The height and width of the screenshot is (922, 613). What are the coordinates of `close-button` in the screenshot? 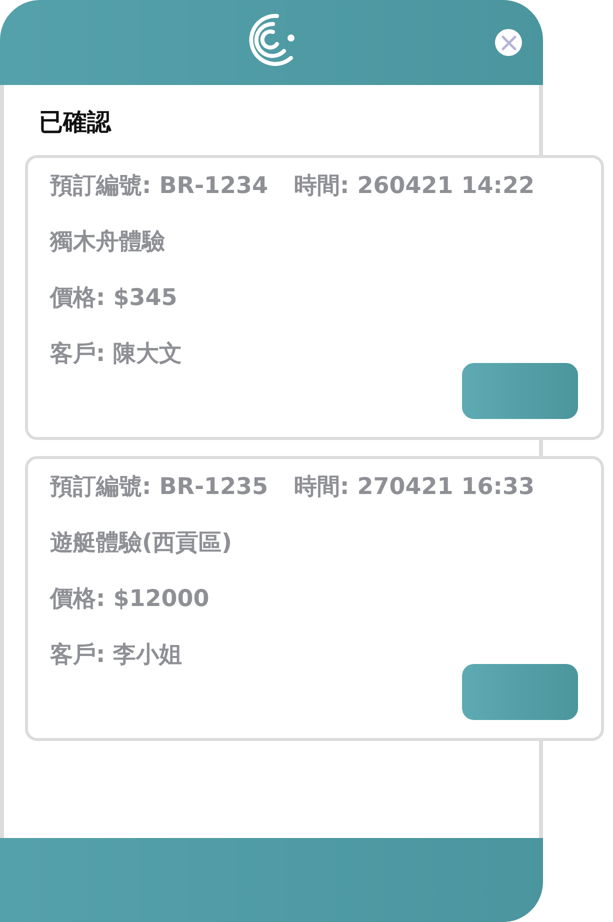 It's located at (508, 42).